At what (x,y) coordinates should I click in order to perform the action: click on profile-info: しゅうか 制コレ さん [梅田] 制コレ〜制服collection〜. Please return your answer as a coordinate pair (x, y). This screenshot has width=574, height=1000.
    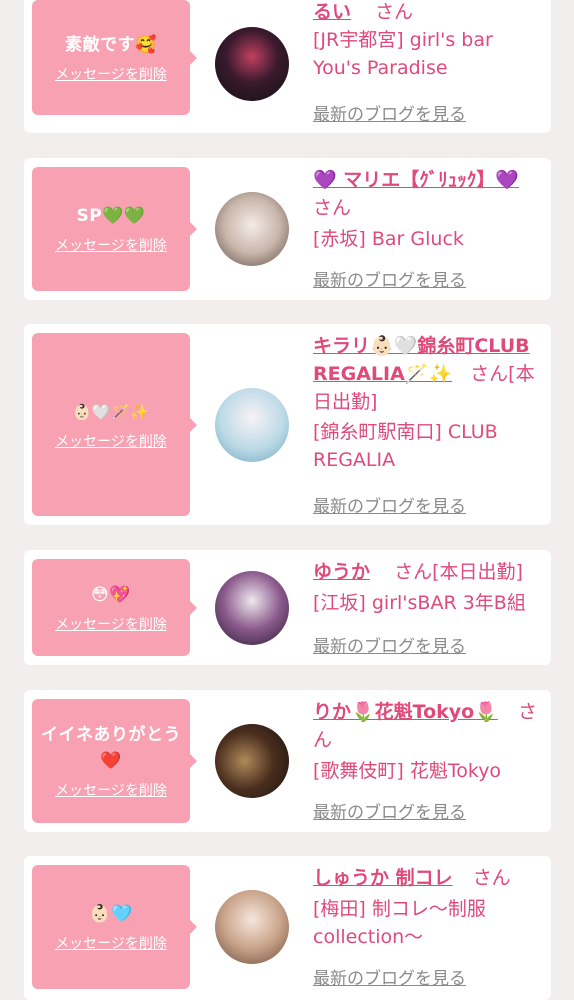
    Looking at the image, I should click on (429, 907).